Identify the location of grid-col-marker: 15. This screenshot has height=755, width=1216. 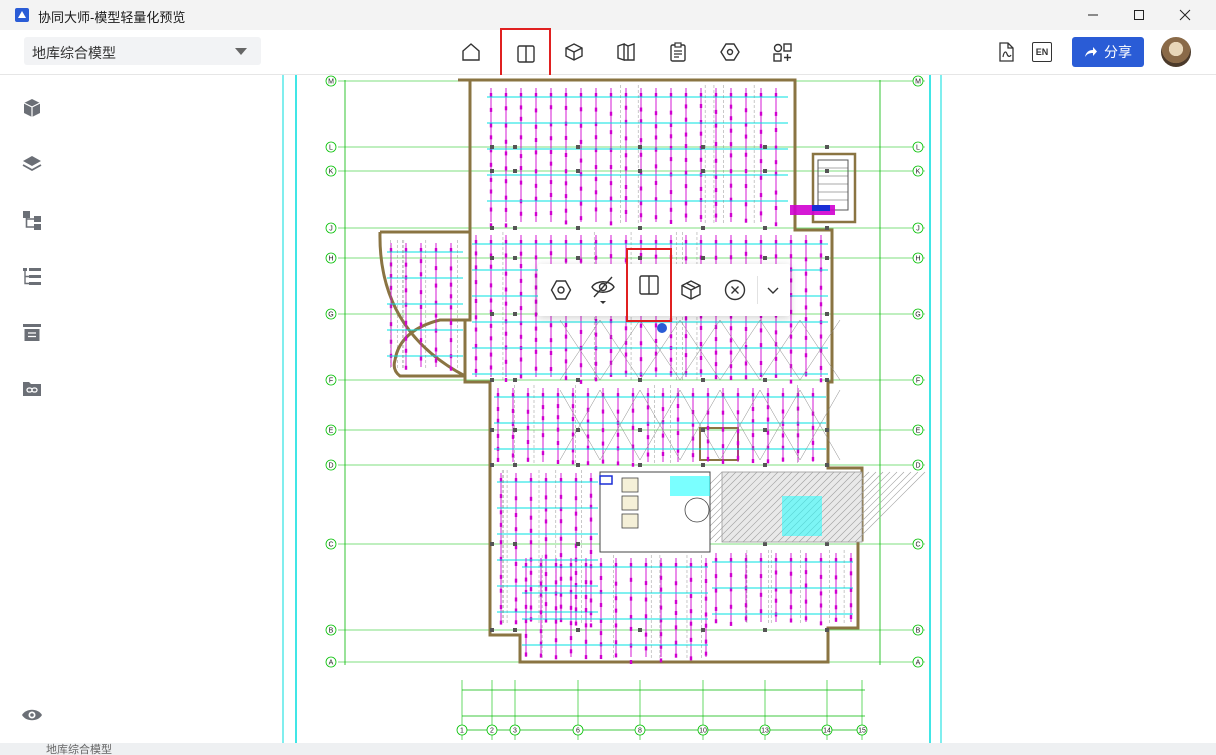
(862, 730).